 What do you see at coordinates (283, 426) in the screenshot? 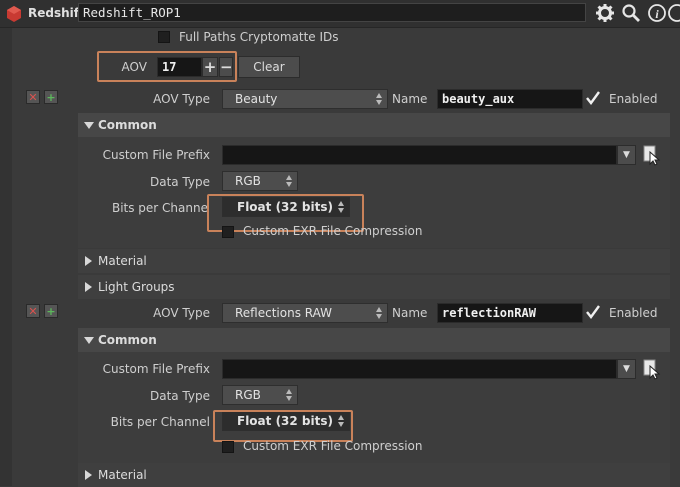
I see `bits-highlight` at bounding box center [283, 426].